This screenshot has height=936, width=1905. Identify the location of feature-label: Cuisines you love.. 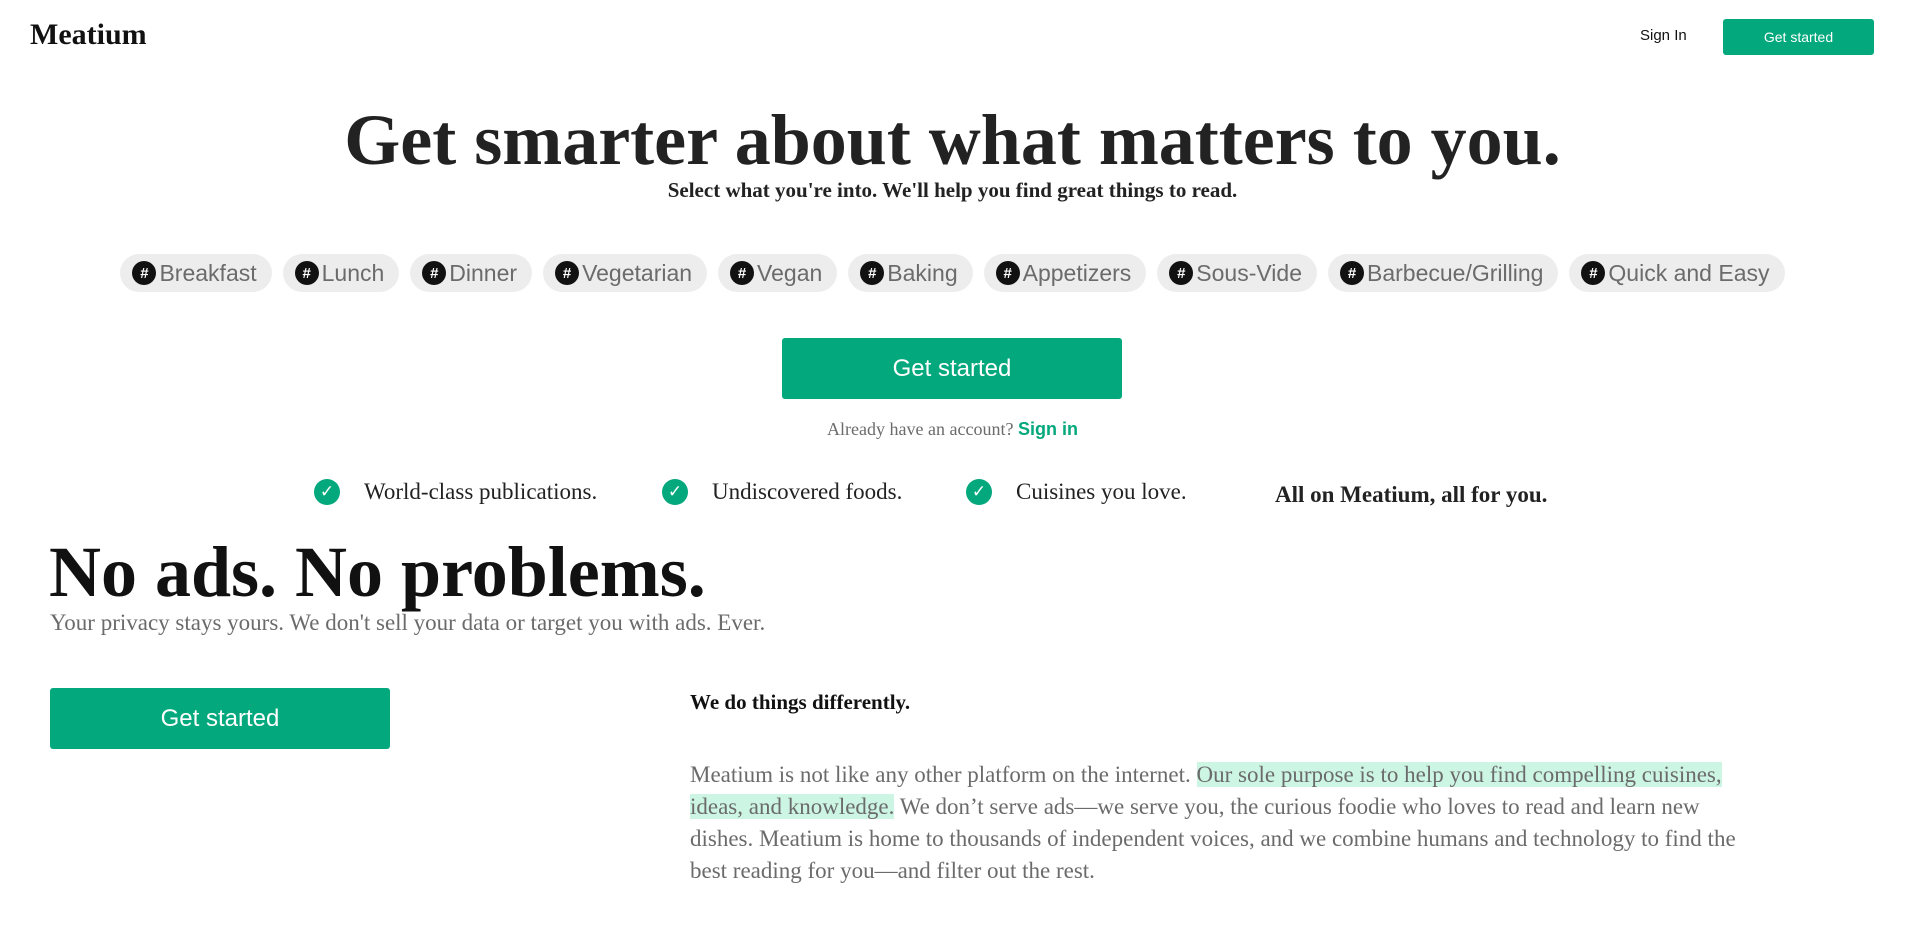
(1101, 491).